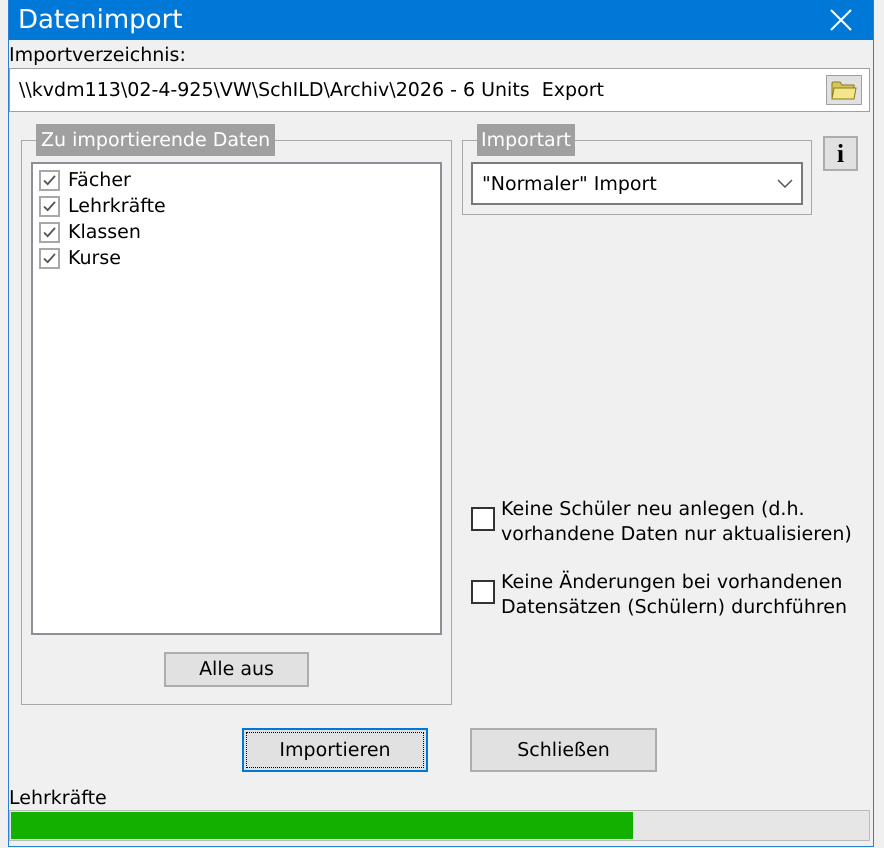 The width and height of the screenshot is (884, 848). What do you see at coordinates (311, 90) in the screenshot?
I see `path-value: \\kvdm113\02-4-925\VW\SchILD\Archiv\2026 - 6 Units Export` at bounding box center [311, 90].